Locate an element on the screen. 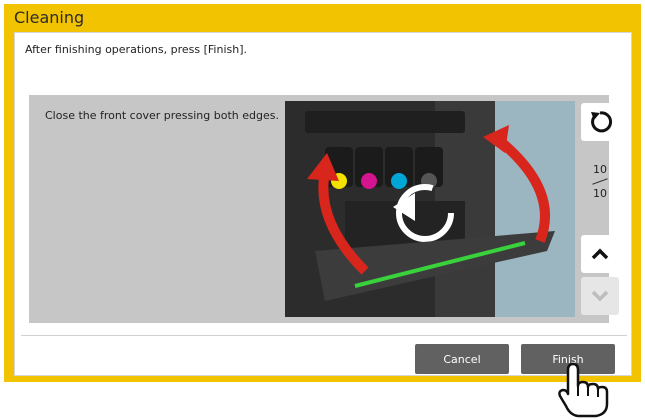  restart-icon is located at coordinates (602, 122).